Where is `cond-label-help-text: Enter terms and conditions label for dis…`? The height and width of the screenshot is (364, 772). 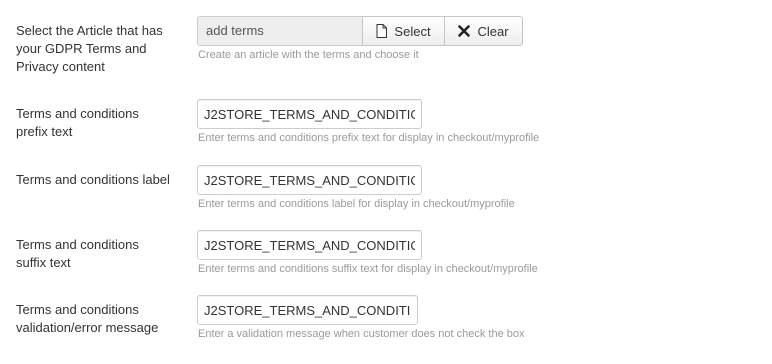 cond-label-help-text: Enter terms and conditions label for dis… is located at coordinates (356, 204).